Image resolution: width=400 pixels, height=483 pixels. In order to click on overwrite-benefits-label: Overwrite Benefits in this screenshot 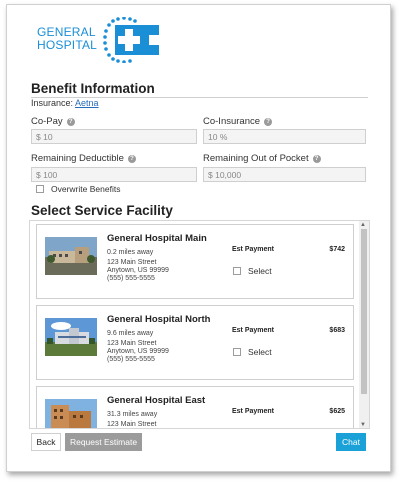, I will do `click(86, 189)`.